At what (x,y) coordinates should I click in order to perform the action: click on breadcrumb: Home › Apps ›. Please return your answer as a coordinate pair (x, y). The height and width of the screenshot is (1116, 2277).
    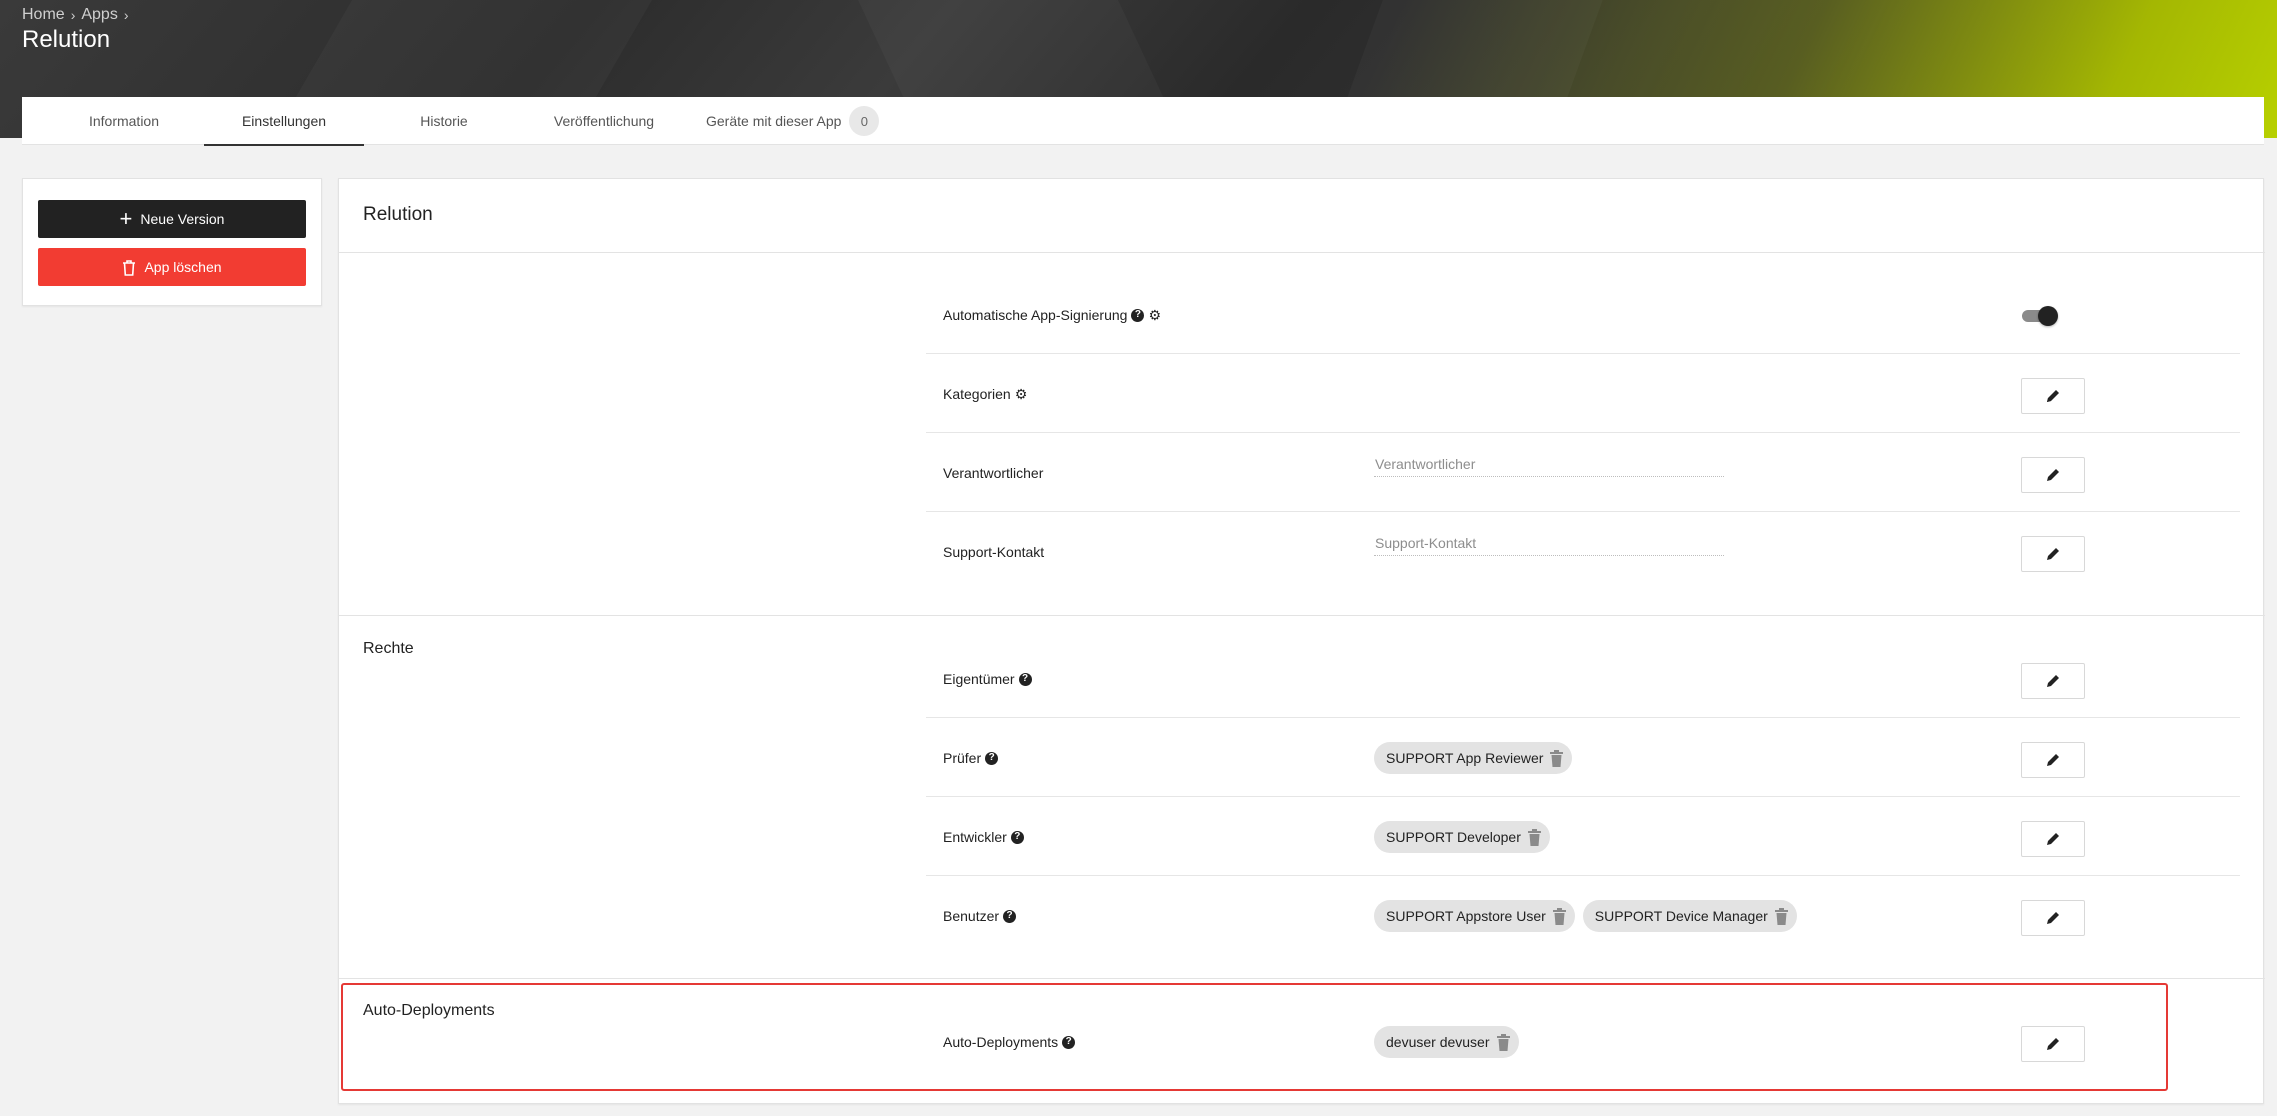
    Looking at the image, I should click on (75, 15).